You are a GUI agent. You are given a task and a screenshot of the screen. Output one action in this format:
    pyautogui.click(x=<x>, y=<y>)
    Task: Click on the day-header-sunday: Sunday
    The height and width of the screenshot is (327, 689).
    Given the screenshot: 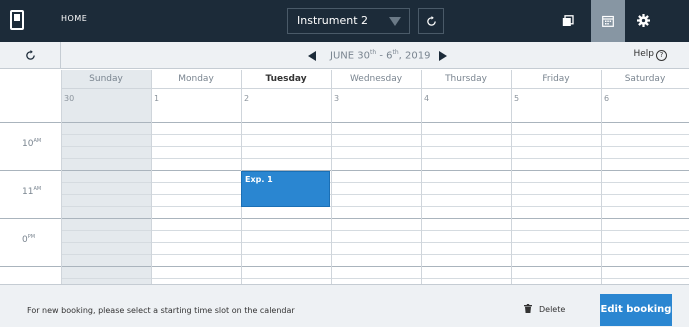 What is the action you would take?
    pyautogui.click(x=106, y=79)
    